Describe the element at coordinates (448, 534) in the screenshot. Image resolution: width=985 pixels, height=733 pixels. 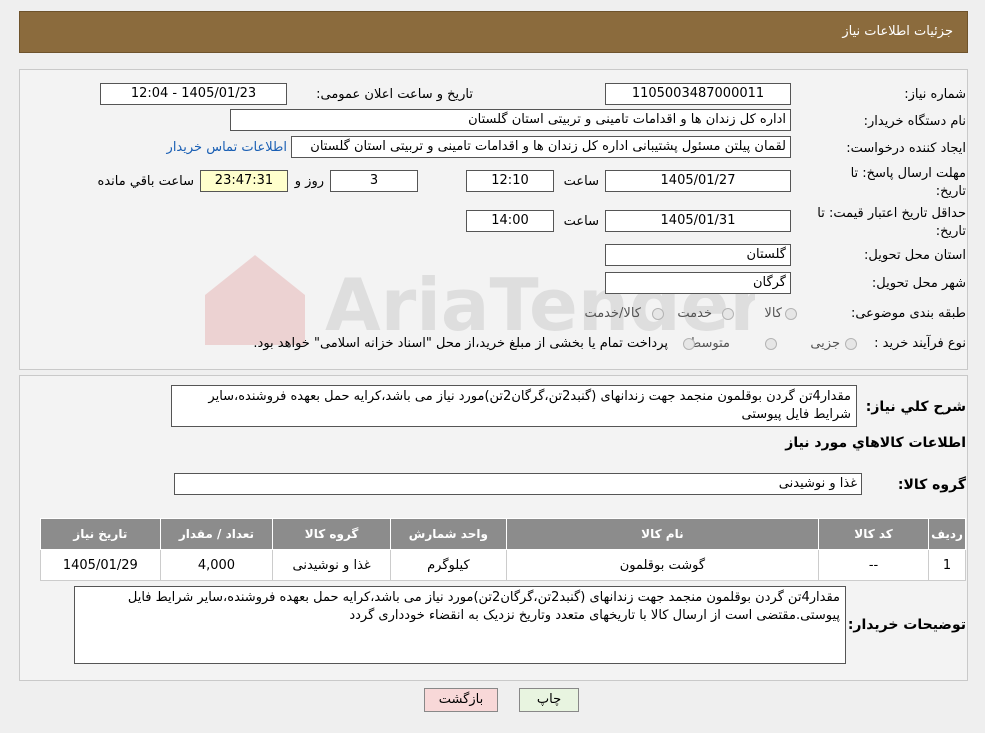
I see `col-header-unit: واحد شمارش` at that location.